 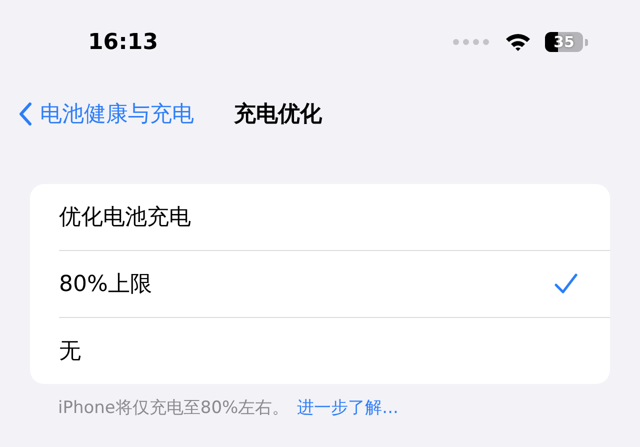 I want to click on option-row: 优化电池充电, so click(x=334, y=217).